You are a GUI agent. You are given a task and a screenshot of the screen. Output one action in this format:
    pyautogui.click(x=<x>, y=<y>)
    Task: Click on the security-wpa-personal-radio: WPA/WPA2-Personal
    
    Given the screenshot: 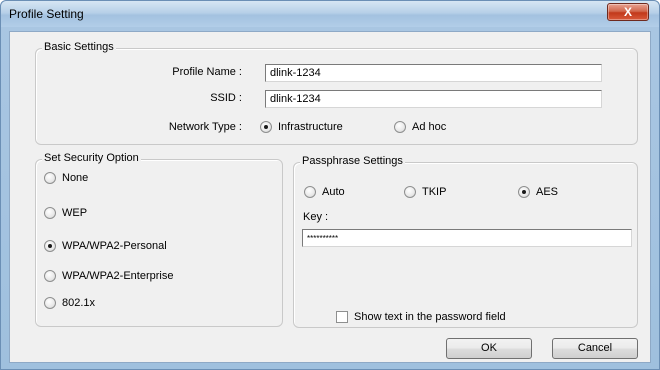 What is the action you would take?
    pyautogui.click(x=105, y=246)
    